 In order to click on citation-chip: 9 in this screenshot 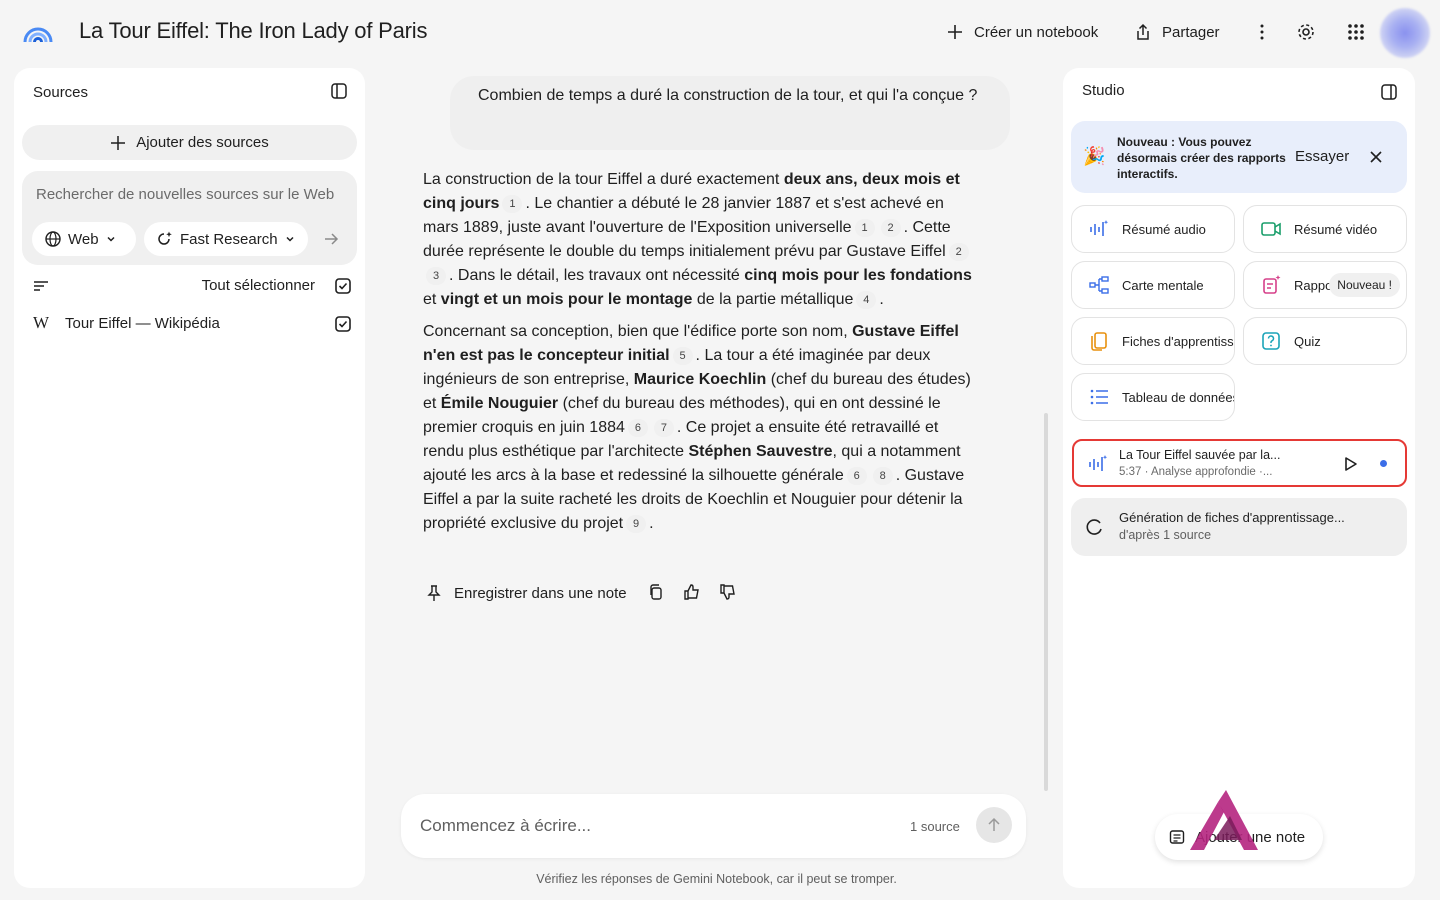, I will do `click(636, 523)`.